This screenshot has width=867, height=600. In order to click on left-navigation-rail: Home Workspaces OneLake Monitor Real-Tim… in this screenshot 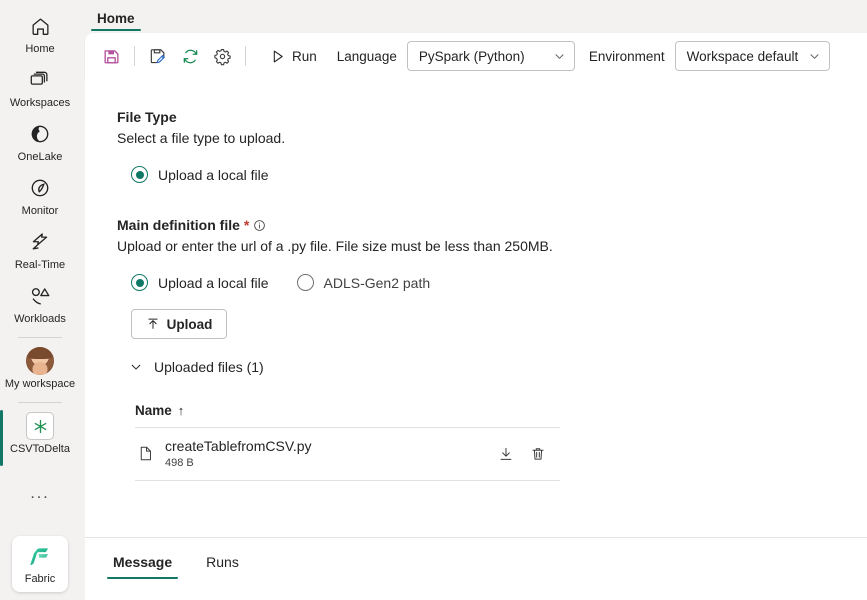, I will do `click(40, 300)`.